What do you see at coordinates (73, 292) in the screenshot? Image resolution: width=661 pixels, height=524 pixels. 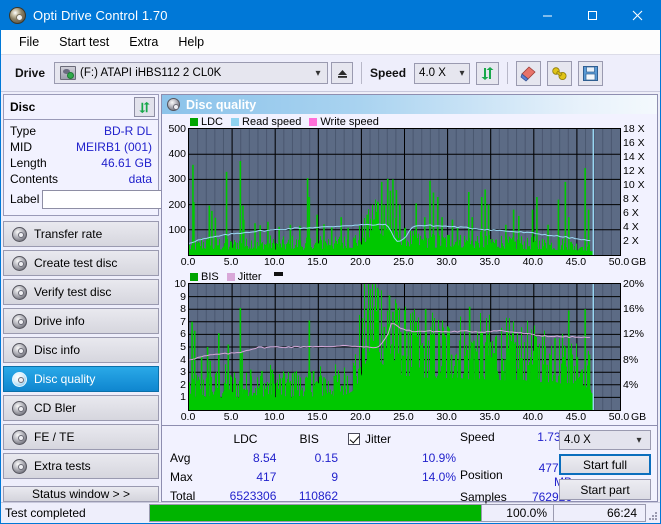 I see `sidebar-item-label: Verify test disc` at bounding box center [73, 292].